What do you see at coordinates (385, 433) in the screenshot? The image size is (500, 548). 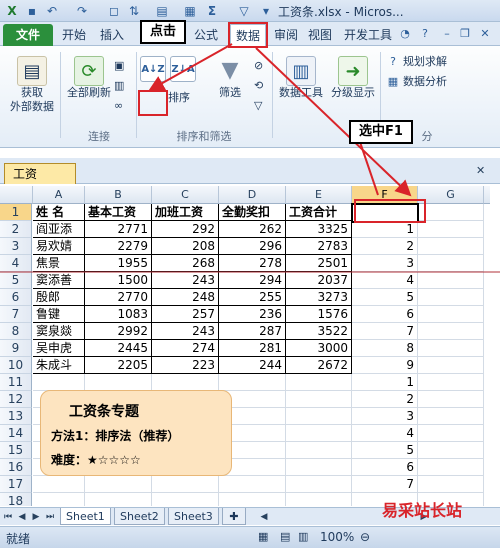 I see `helper-cell: 4` at bounding box center [385, 433].